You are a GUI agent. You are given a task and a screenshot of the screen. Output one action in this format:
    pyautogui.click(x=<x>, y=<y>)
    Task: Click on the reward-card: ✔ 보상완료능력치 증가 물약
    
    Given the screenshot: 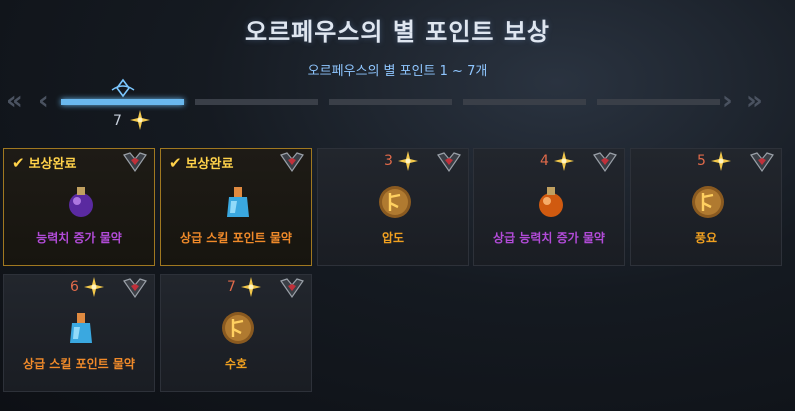 What is the action you would take?
    pyautogui.click(x=79, y=207)
    